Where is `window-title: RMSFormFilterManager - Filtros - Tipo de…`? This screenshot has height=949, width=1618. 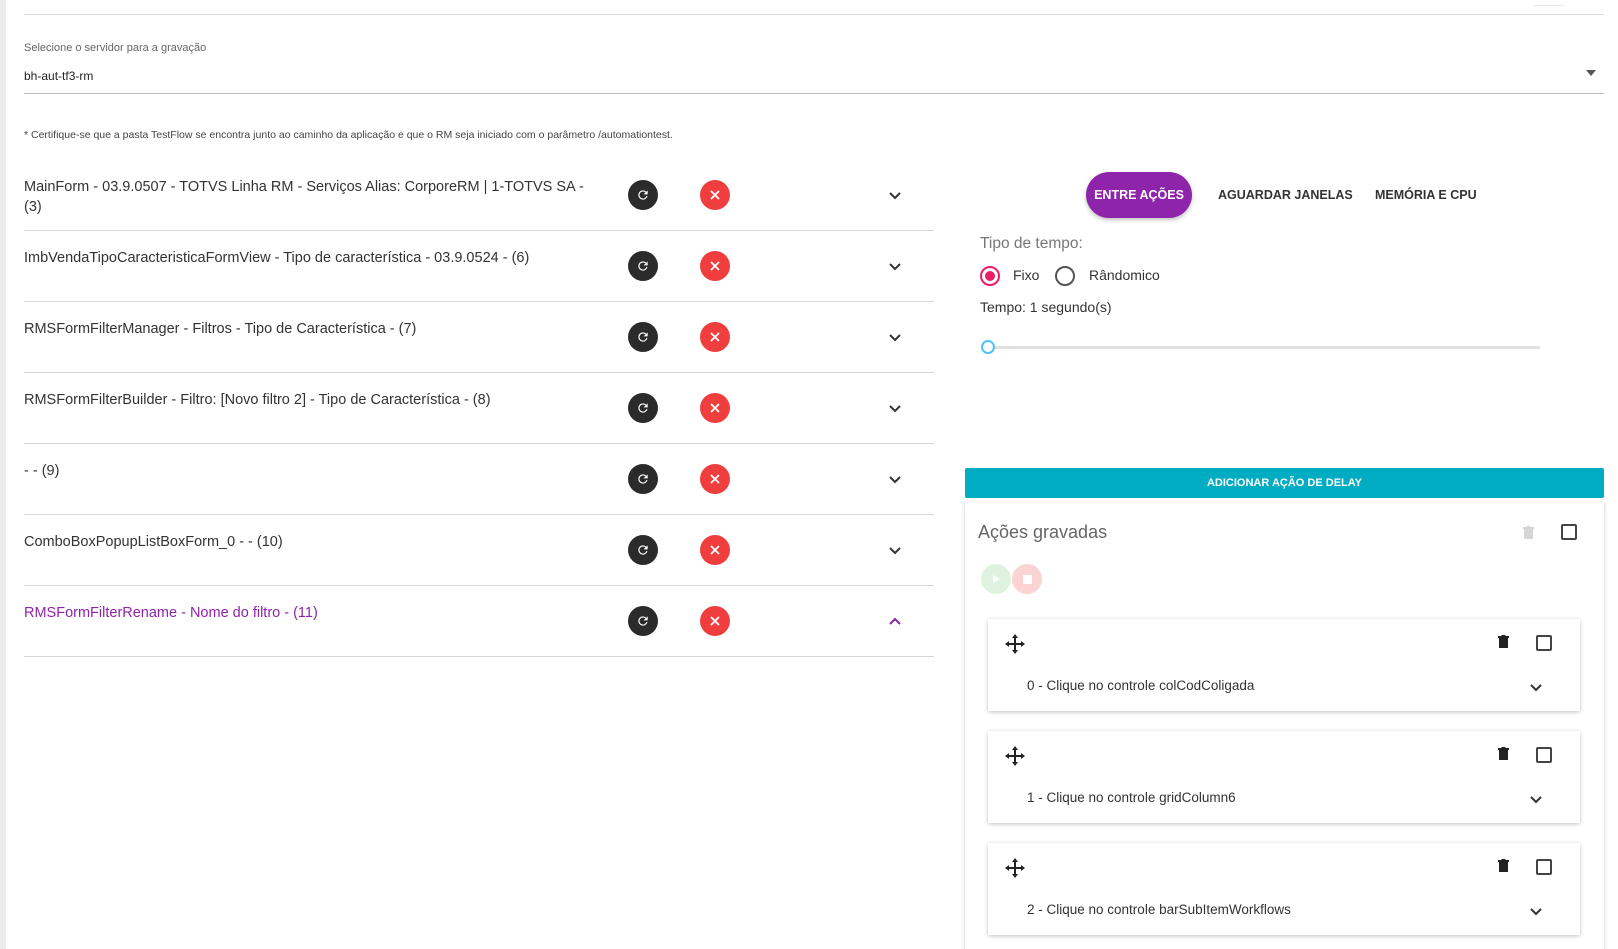
window-title: RMSFormFilterManager - Filtros - Tipo de… is located at coordinates (220, 329).